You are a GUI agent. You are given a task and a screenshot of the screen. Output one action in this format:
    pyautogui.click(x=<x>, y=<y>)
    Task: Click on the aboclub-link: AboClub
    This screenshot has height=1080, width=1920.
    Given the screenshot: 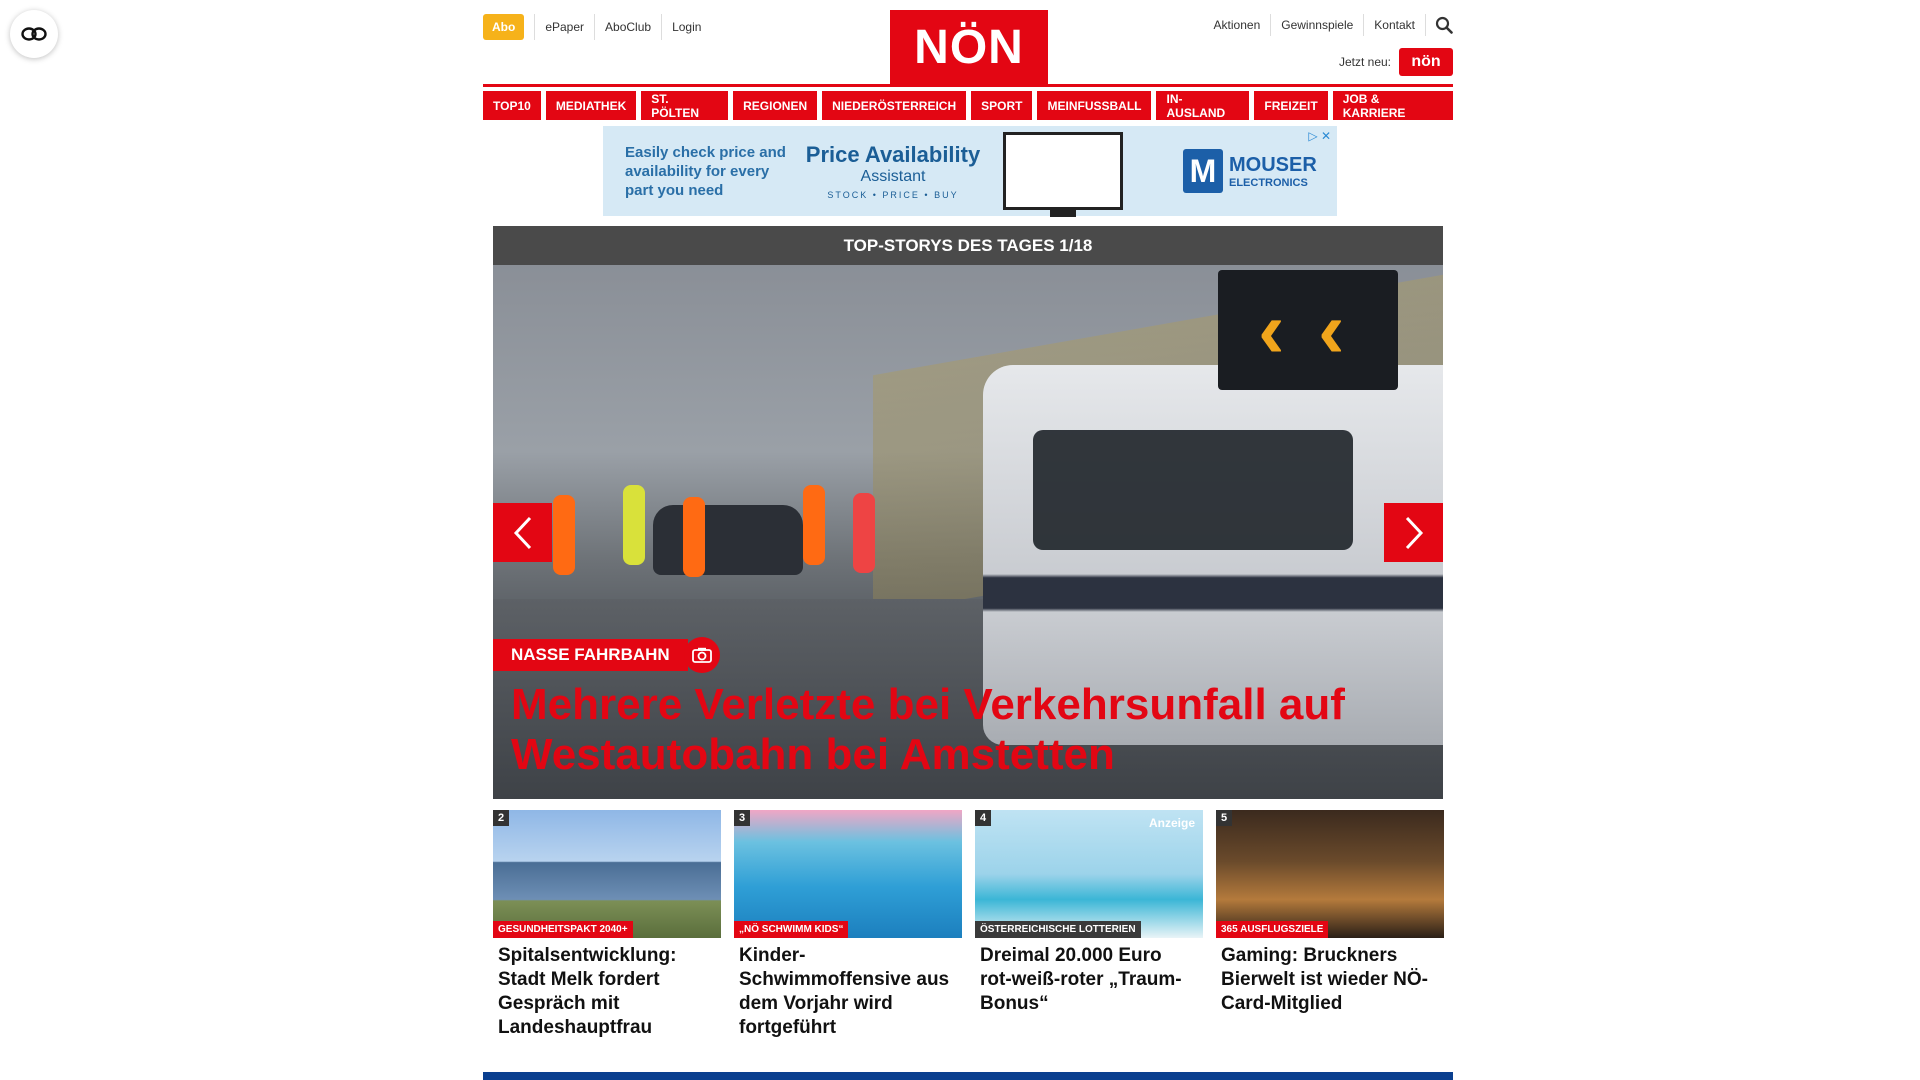 What is the action you would take?
    pyautogui.click(x=627, y=27)
    